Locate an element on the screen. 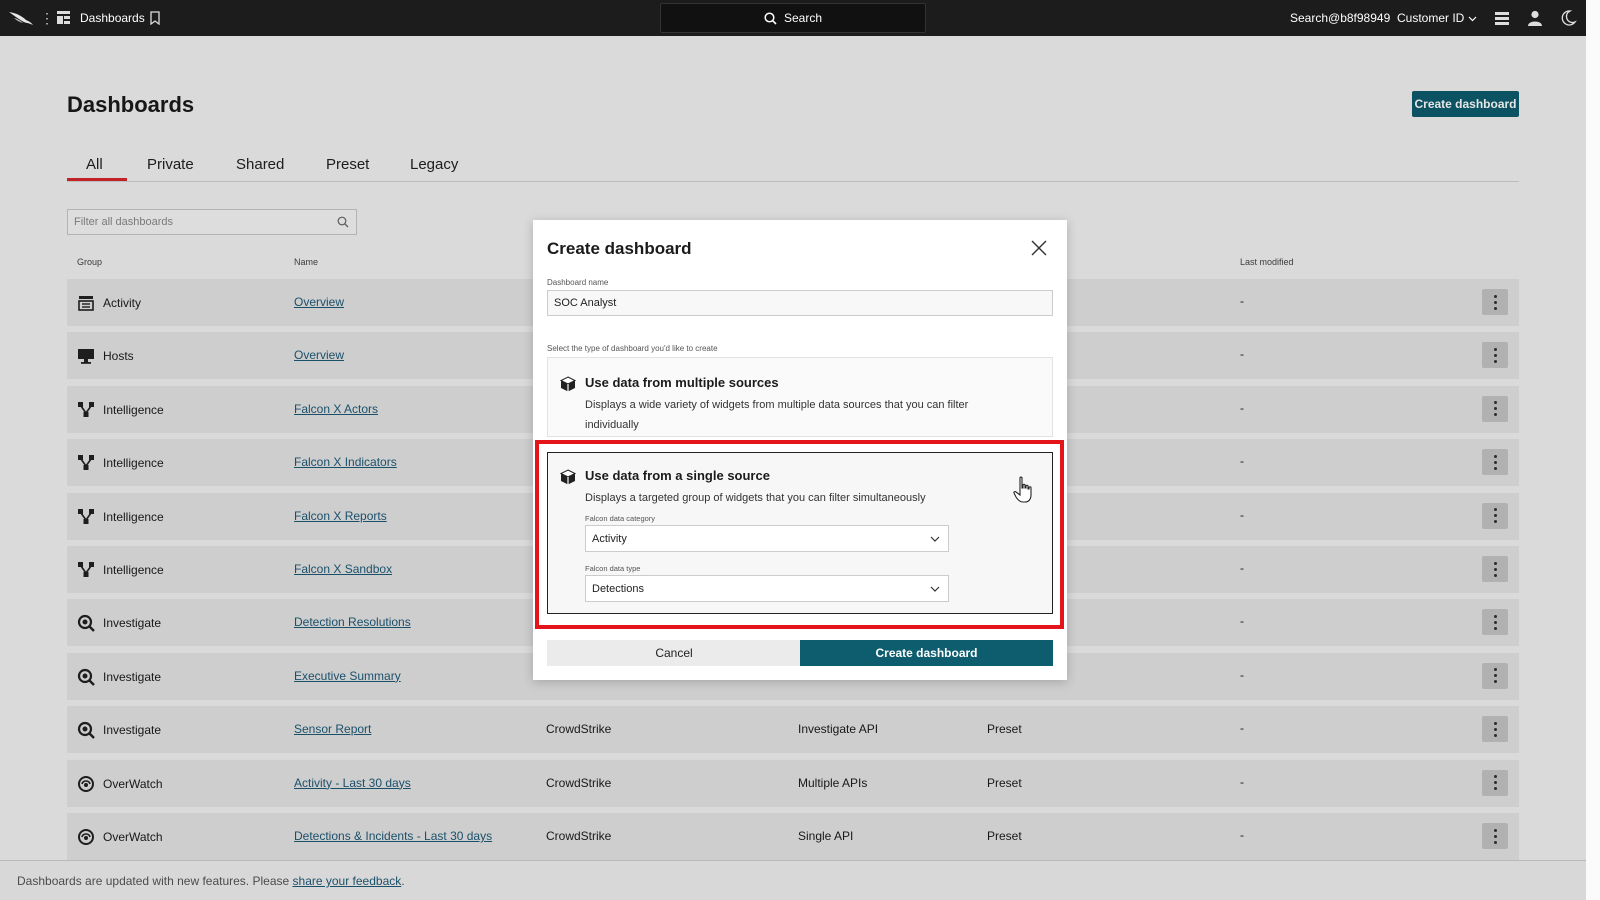 The image size is (1600, 900). search-label: Search is located at coordinates (803, 18).